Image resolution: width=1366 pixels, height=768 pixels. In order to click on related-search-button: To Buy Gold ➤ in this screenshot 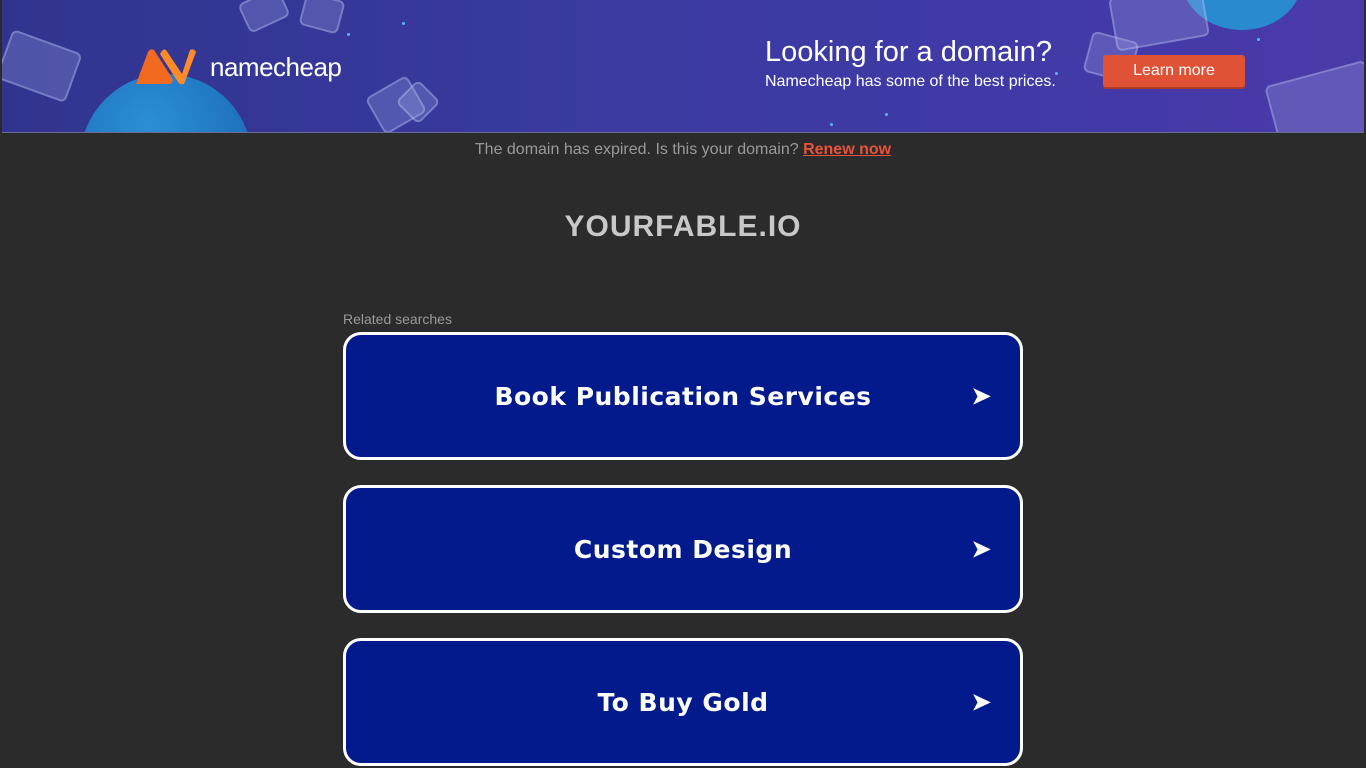, I will do `click(683, 702)`.